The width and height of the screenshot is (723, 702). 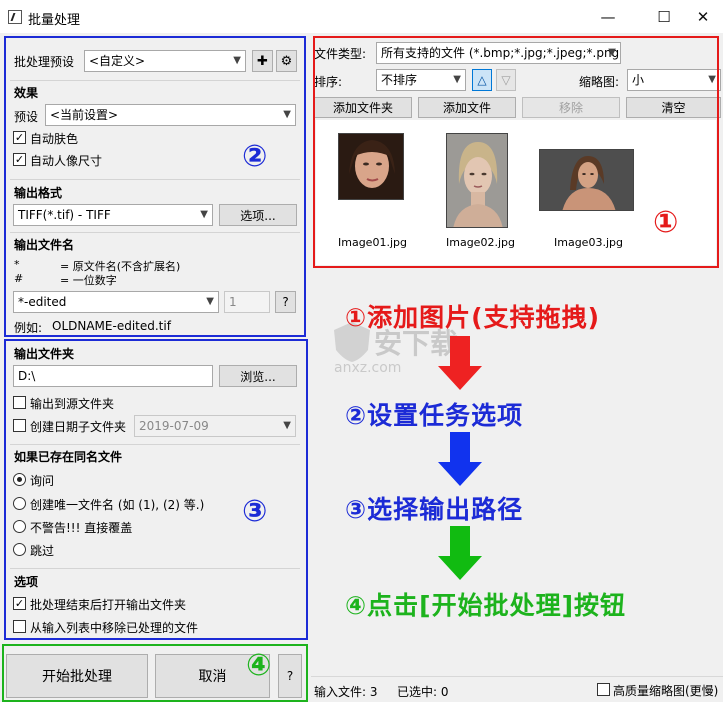 What do you see at coordinates (259, 665) in the screenshot?
I see `step-number-4: ④` at bounding box center [259, 665].